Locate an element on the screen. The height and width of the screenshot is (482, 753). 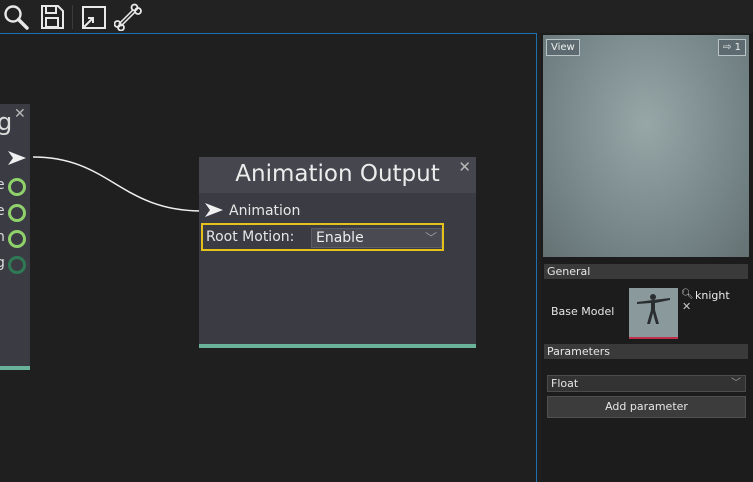
model-figure-icon is located at coordinates (653, 309).